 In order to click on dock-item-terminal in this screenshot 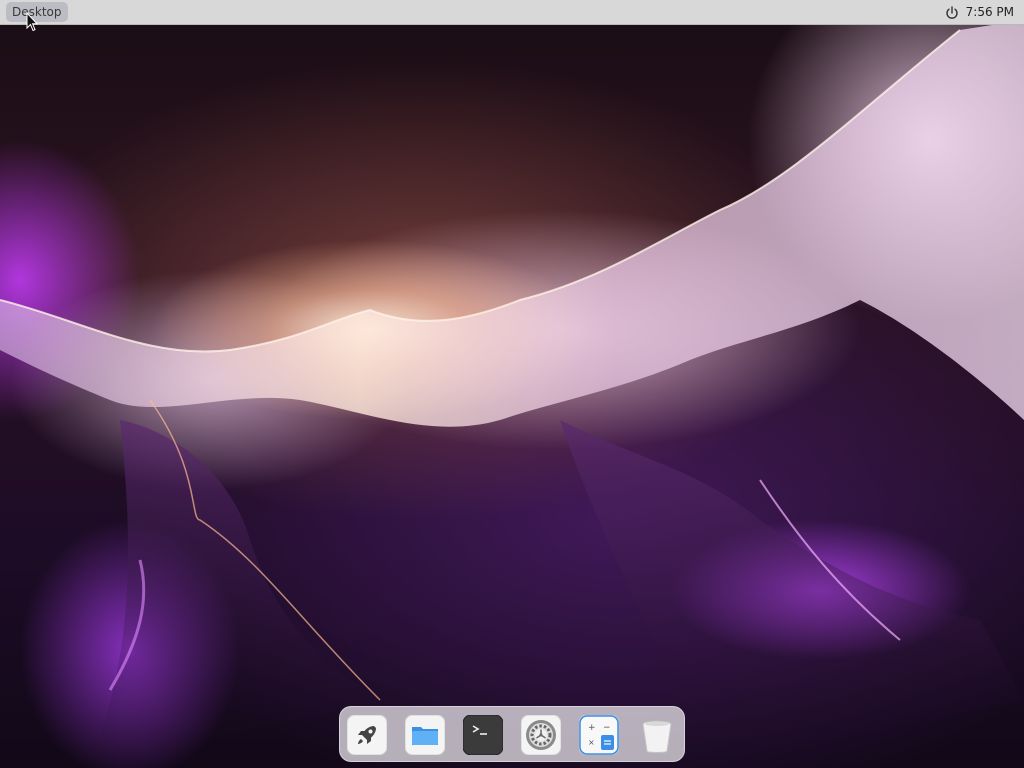, I will do `click(483, 735)`.